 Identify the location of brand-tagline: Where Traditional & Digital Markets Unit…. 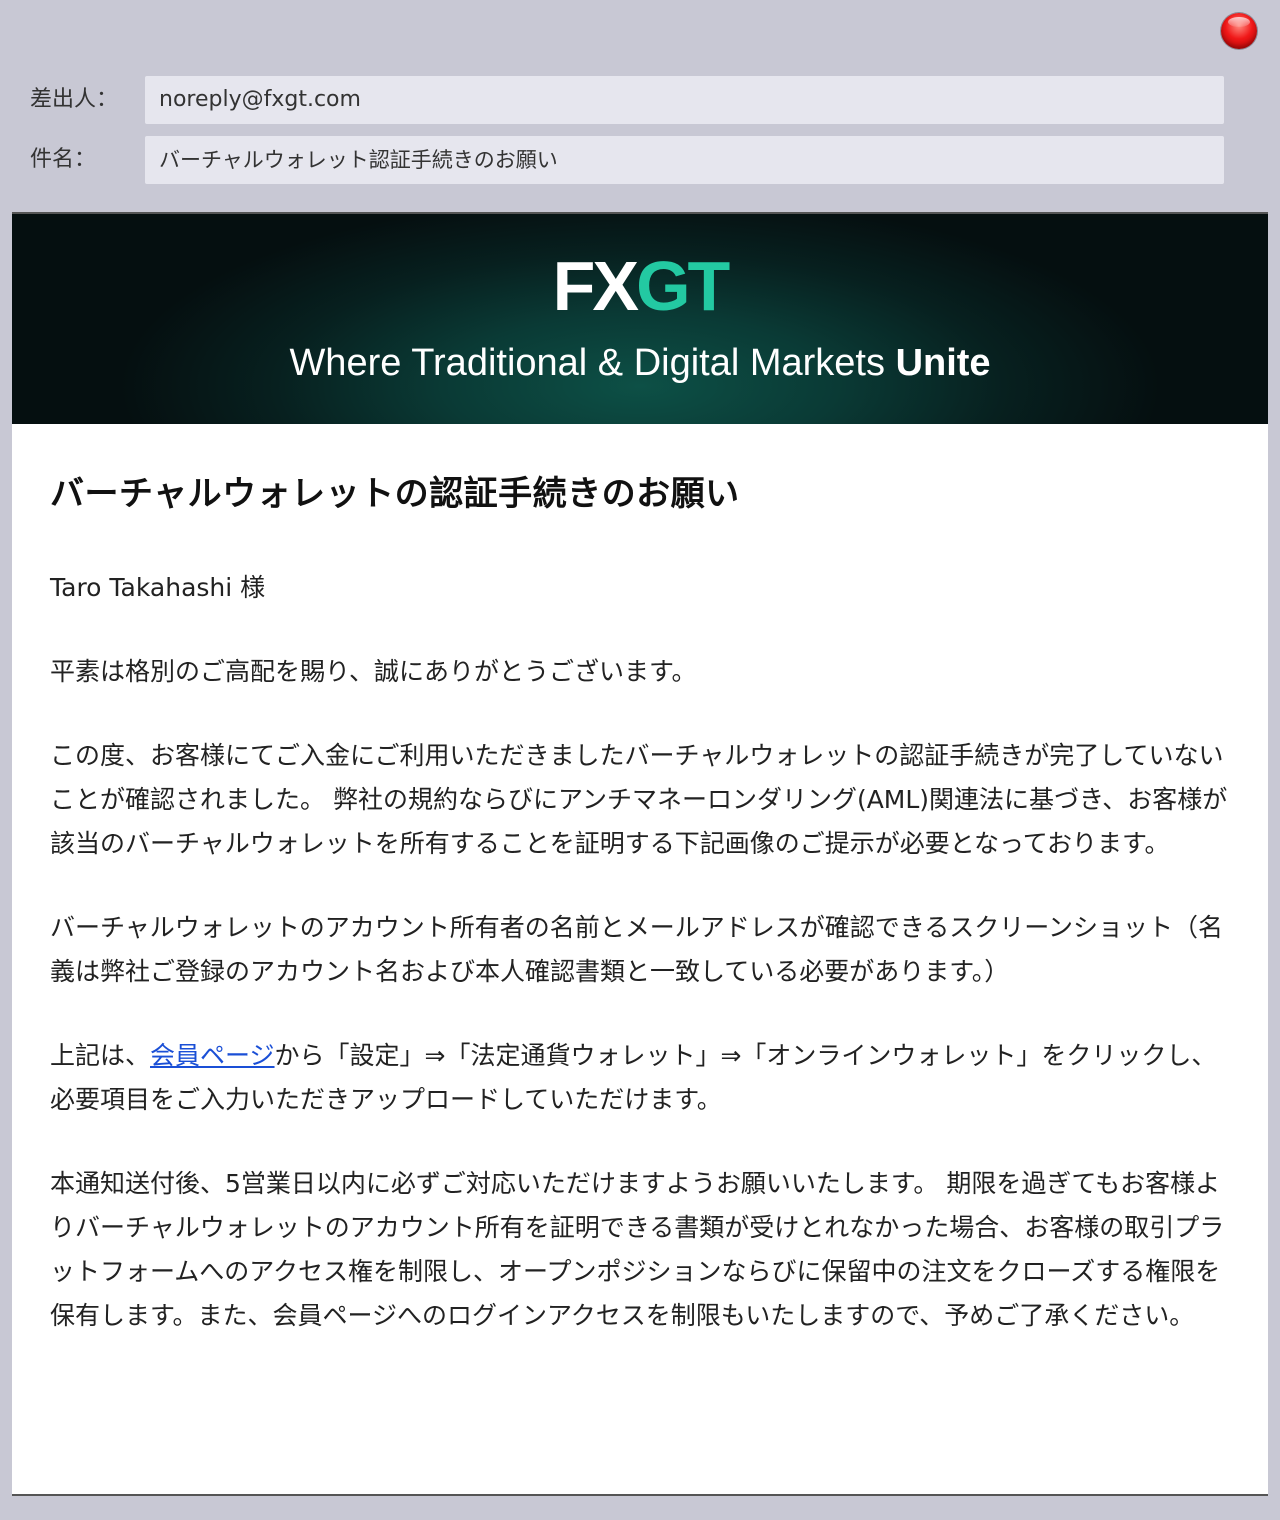
(640, 363).